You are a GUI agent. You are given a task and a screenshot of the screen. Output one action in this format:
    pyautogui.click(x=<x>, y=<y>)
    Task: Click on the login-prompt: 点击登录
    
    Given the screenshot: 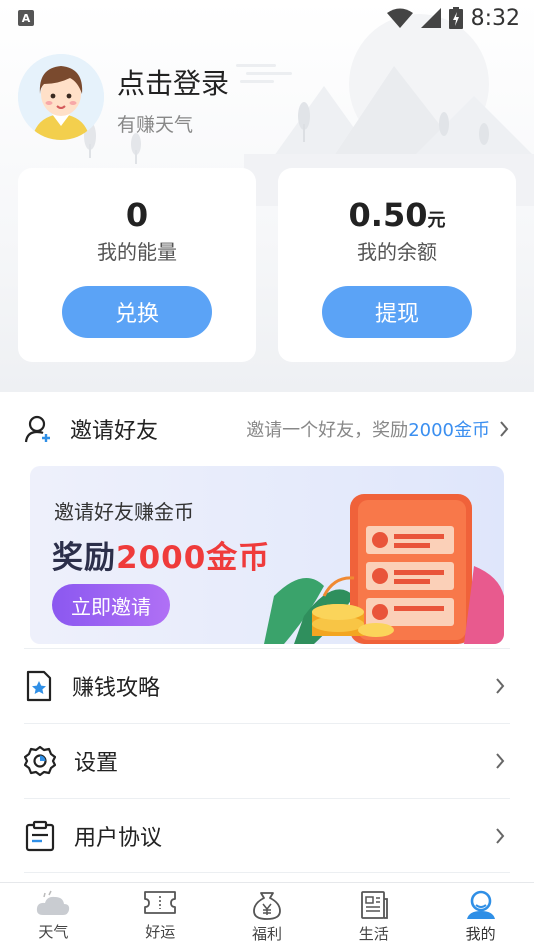 What is the action you would take?
    pyautogui.click(x=173, y=82)
    